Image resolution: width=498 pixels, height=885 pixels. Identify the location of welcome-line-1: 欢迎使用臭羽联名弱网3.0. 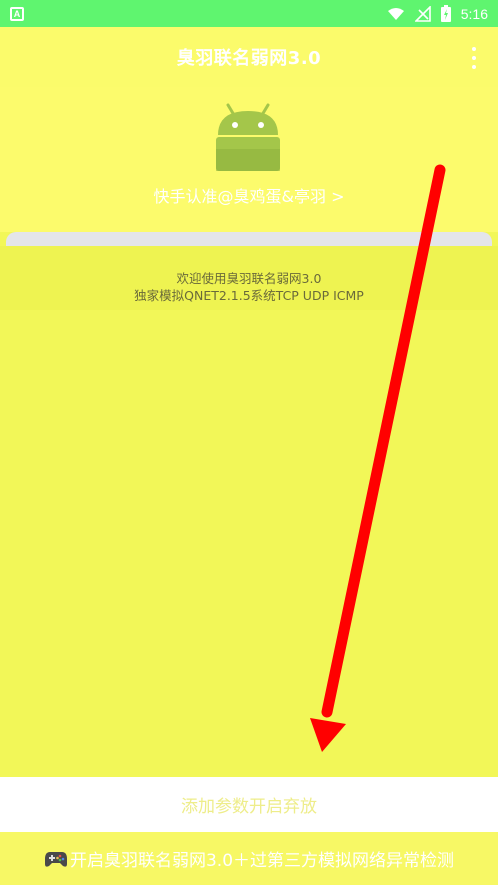
(249, 278).